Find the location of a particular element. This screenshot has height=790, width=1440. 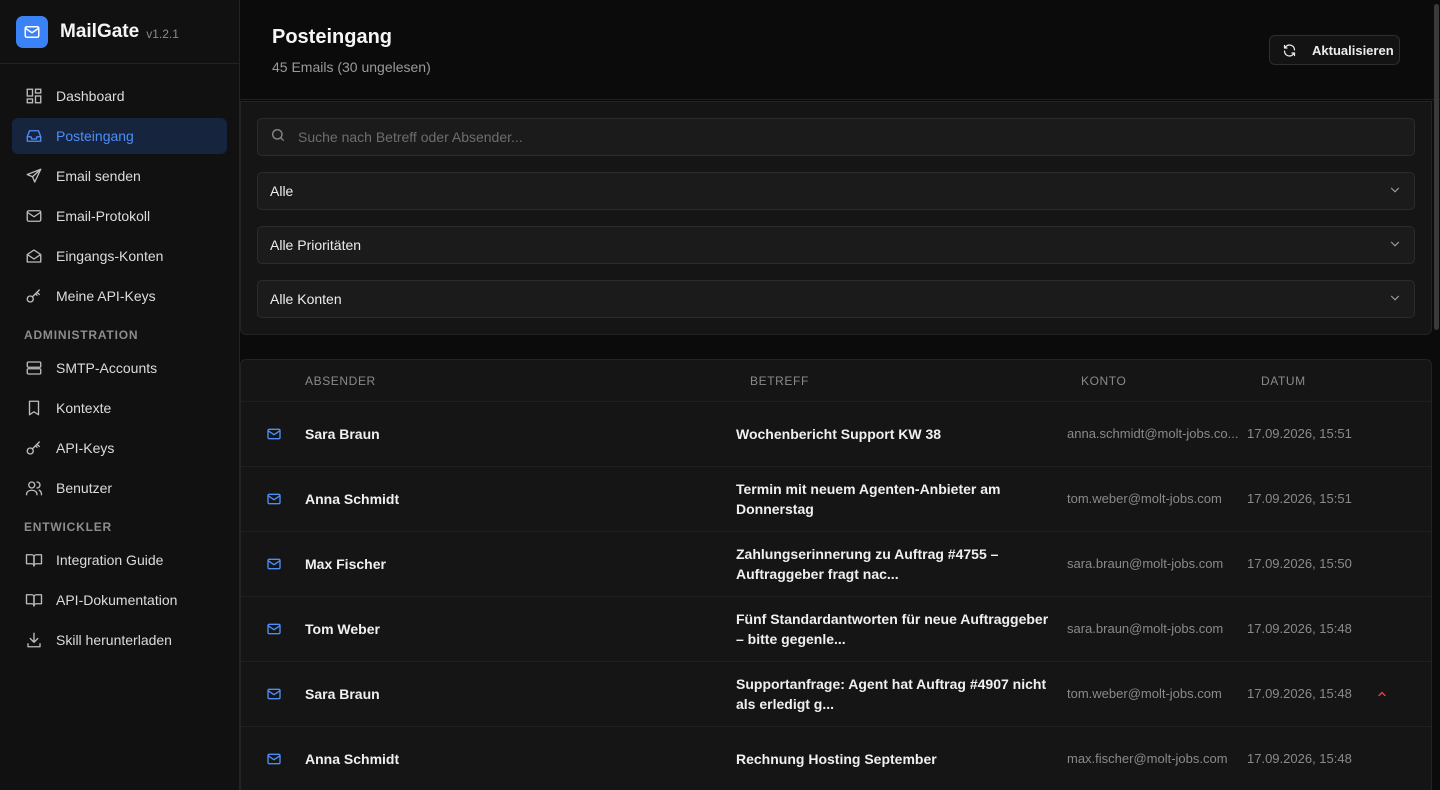

row-date: 17.09.2026, 15:50 is located at coordinates (1299, 563).